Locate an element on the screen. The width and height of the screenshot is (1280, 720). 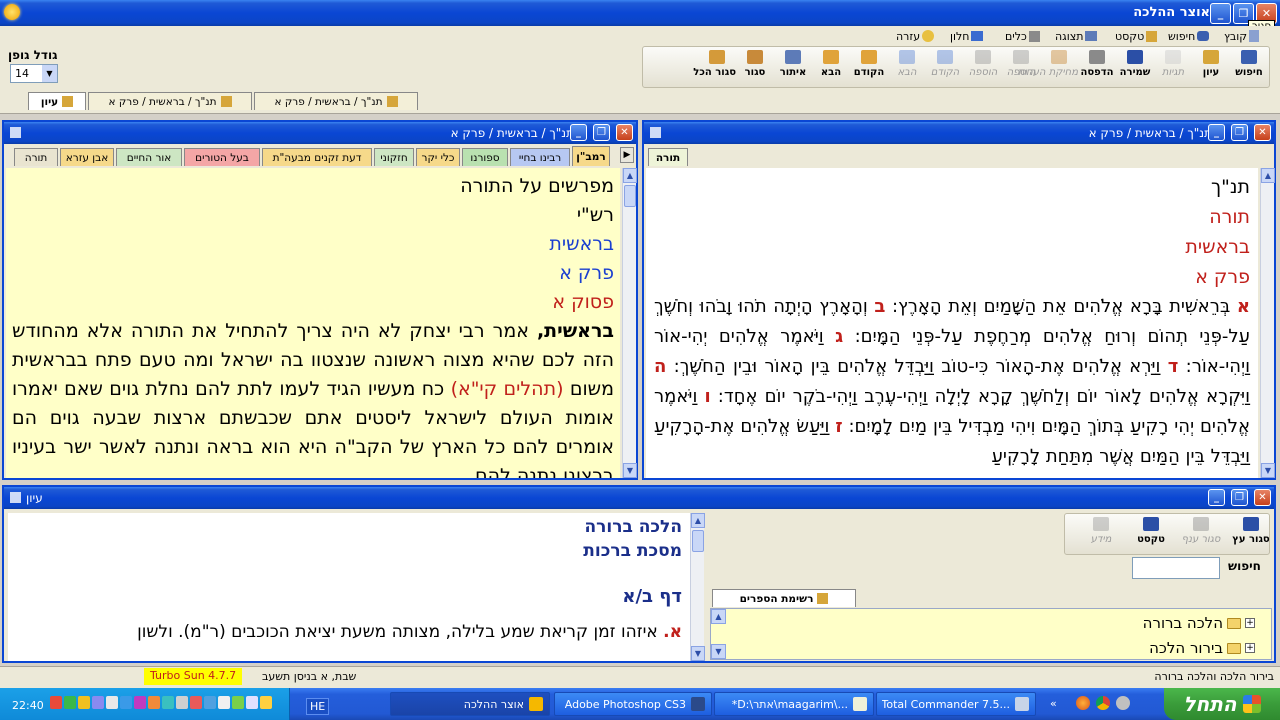
toolbar-button-8: הקודם is located at coordinates (945, 67).